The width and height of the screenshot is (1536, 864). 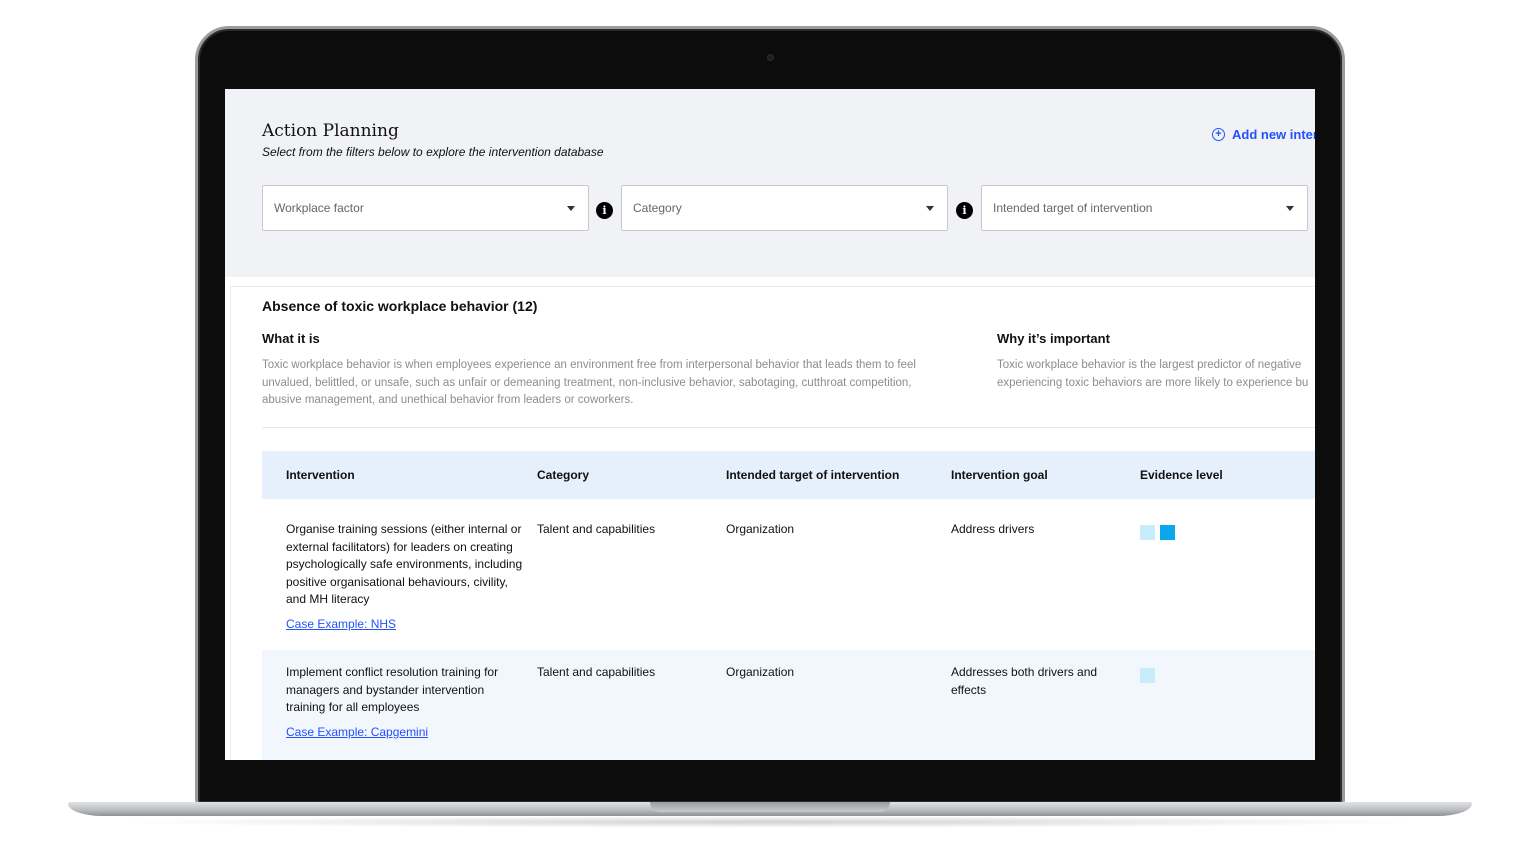 I want to click on camera-icon, so click(x=770, y=57).